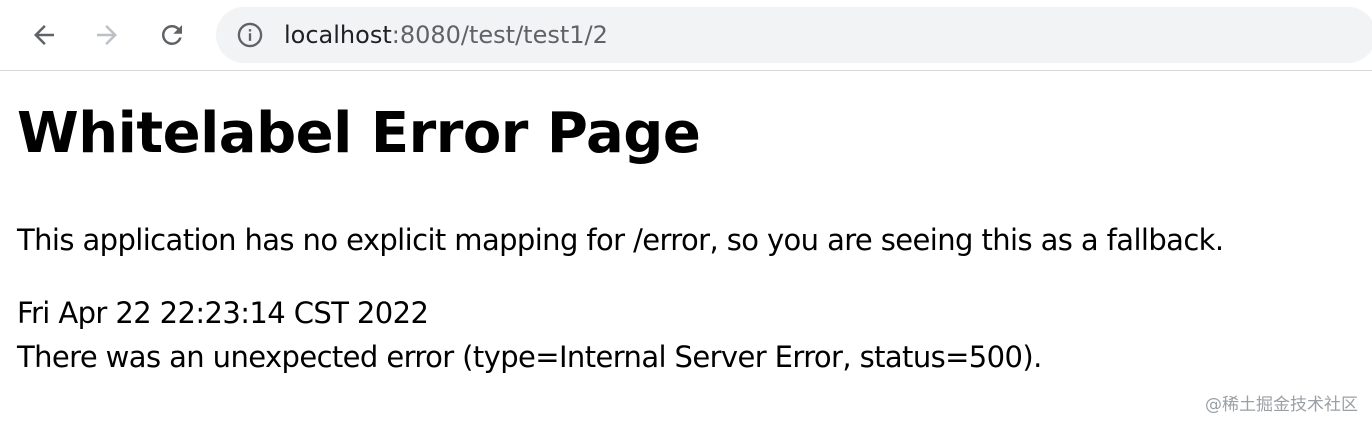 The width and height of the screenshot is (1372, 431). I want to click on arrow-left-icon, so click(44, 35).